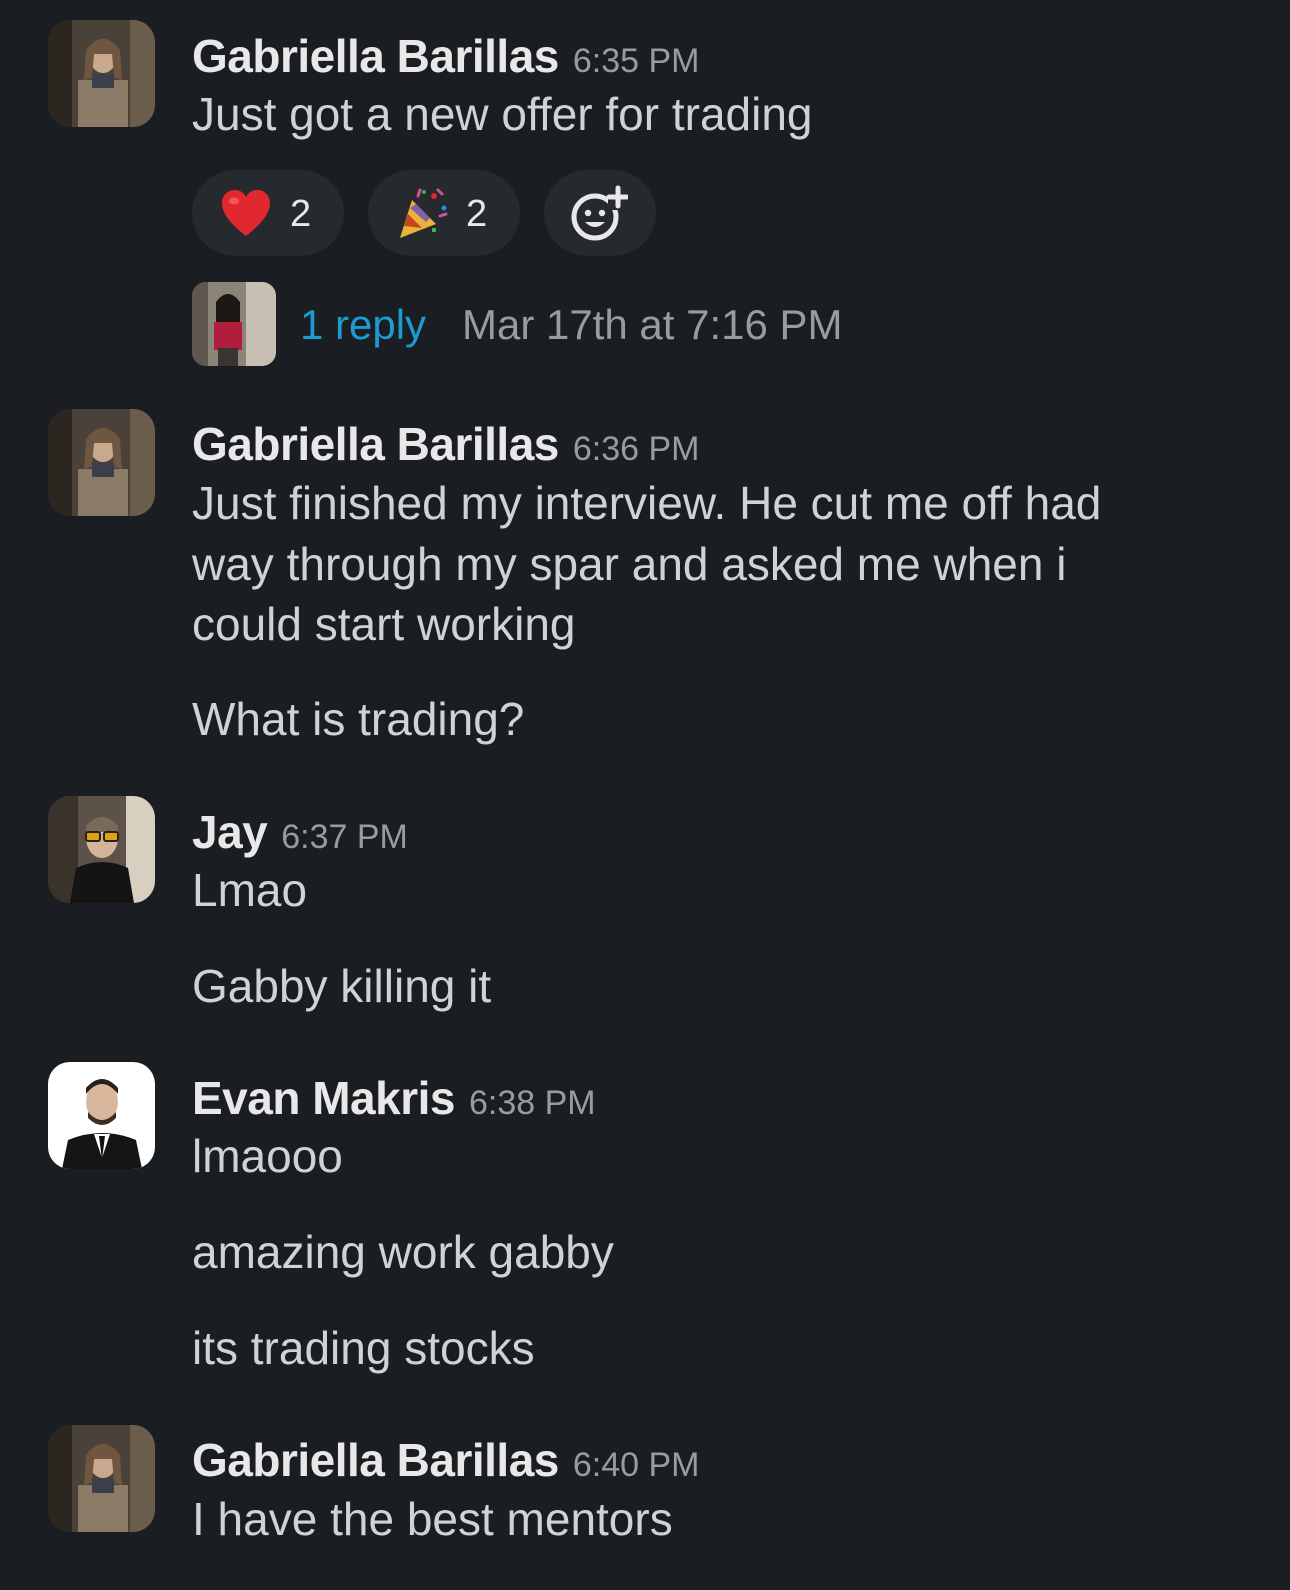  Describe the element at coordinates (384, 624) in the screenshot. I see `message-text: could start working` at that location.